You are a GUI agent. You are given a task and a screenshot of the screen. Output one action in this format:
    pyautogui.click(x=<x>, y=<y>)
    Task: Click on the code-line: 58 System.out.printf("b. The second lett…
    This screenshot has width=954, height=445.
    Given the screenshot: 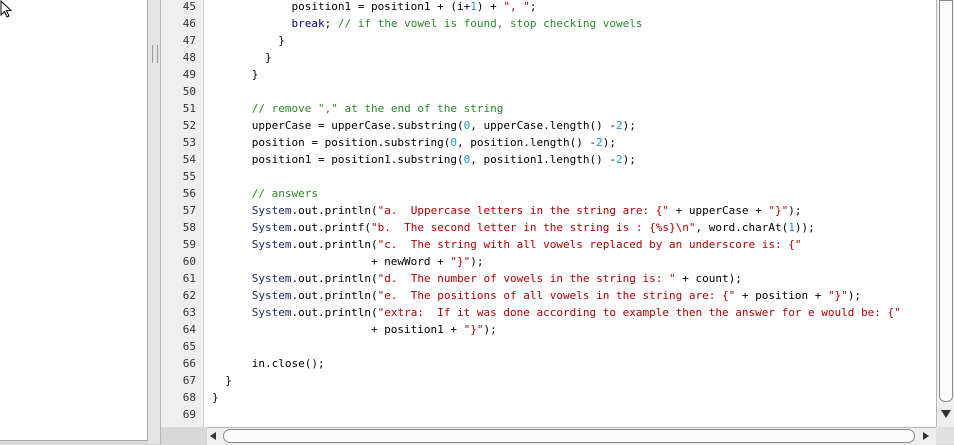 What is the action you would take?
    pyautogui.click(x=548, y=227)
    